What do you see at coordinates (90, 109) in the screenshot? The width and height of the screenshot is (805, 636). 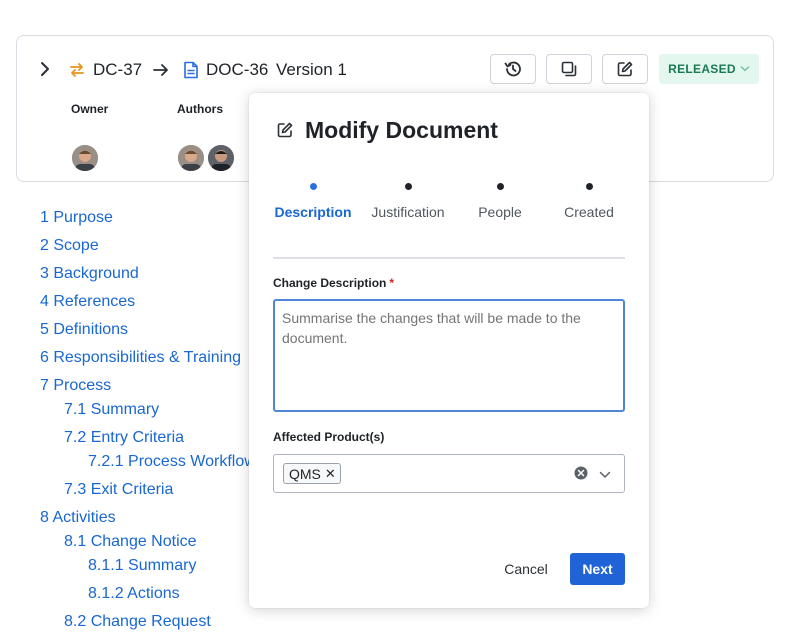 I see `owner-label: Owner` at bounding box center [90, 109].